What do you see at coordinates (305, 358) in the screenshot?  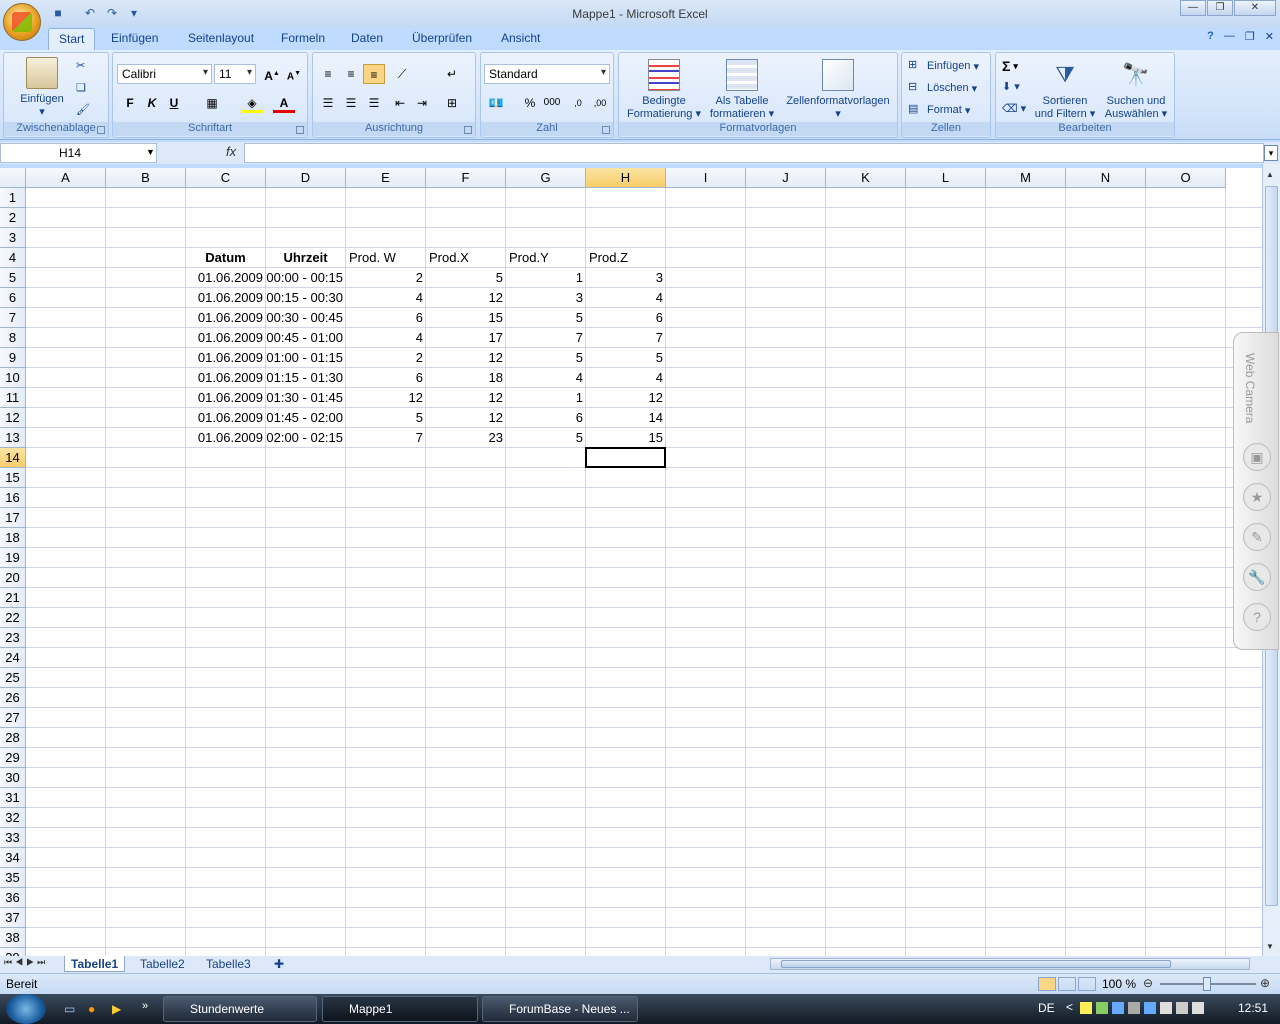 I see `table-cell: 01:00 - 01:15` at bounding box center [305, 358].